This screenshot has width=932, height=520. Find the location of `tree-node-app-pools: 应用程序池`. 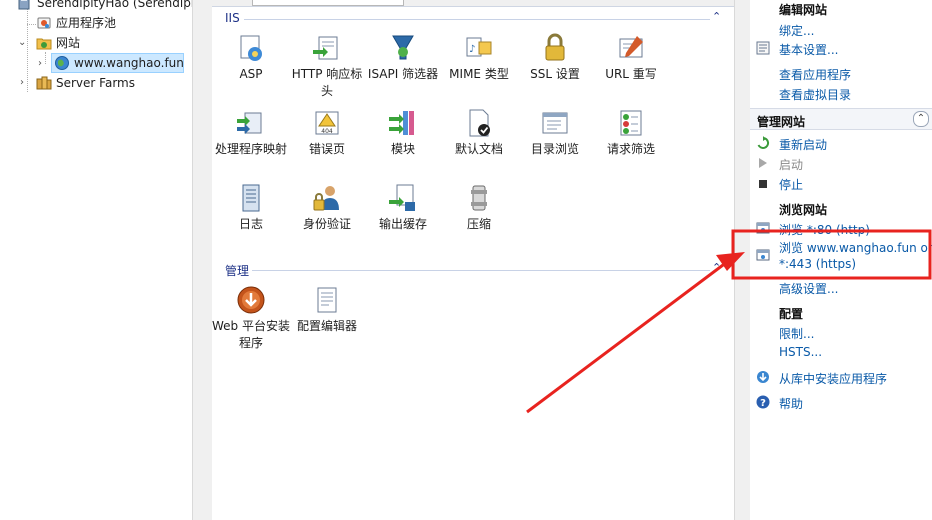

tree-node-app-pools: 应用程序池 is located at coordinates (96, 23).